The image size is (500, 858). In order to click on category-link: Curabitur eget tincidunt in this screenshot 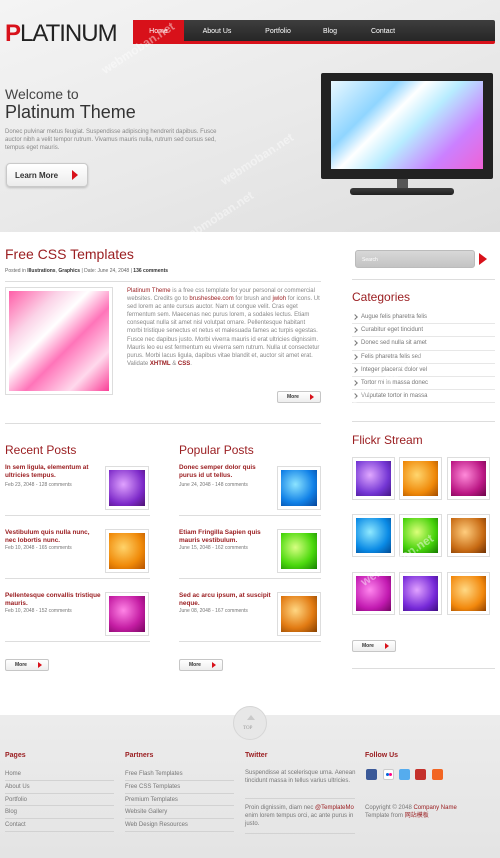, I will do `click(423, 331)`.